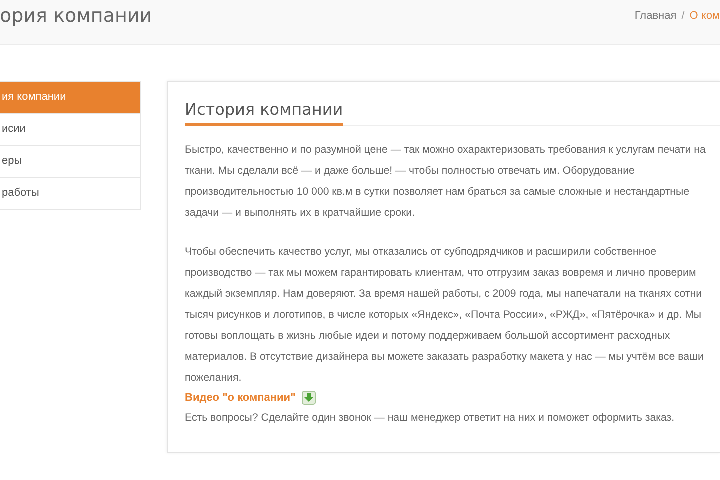  What do you see at coordinates (264, 113) in the screenshot?
I see `section-heading: История компании` at bounding box center [264, 113].